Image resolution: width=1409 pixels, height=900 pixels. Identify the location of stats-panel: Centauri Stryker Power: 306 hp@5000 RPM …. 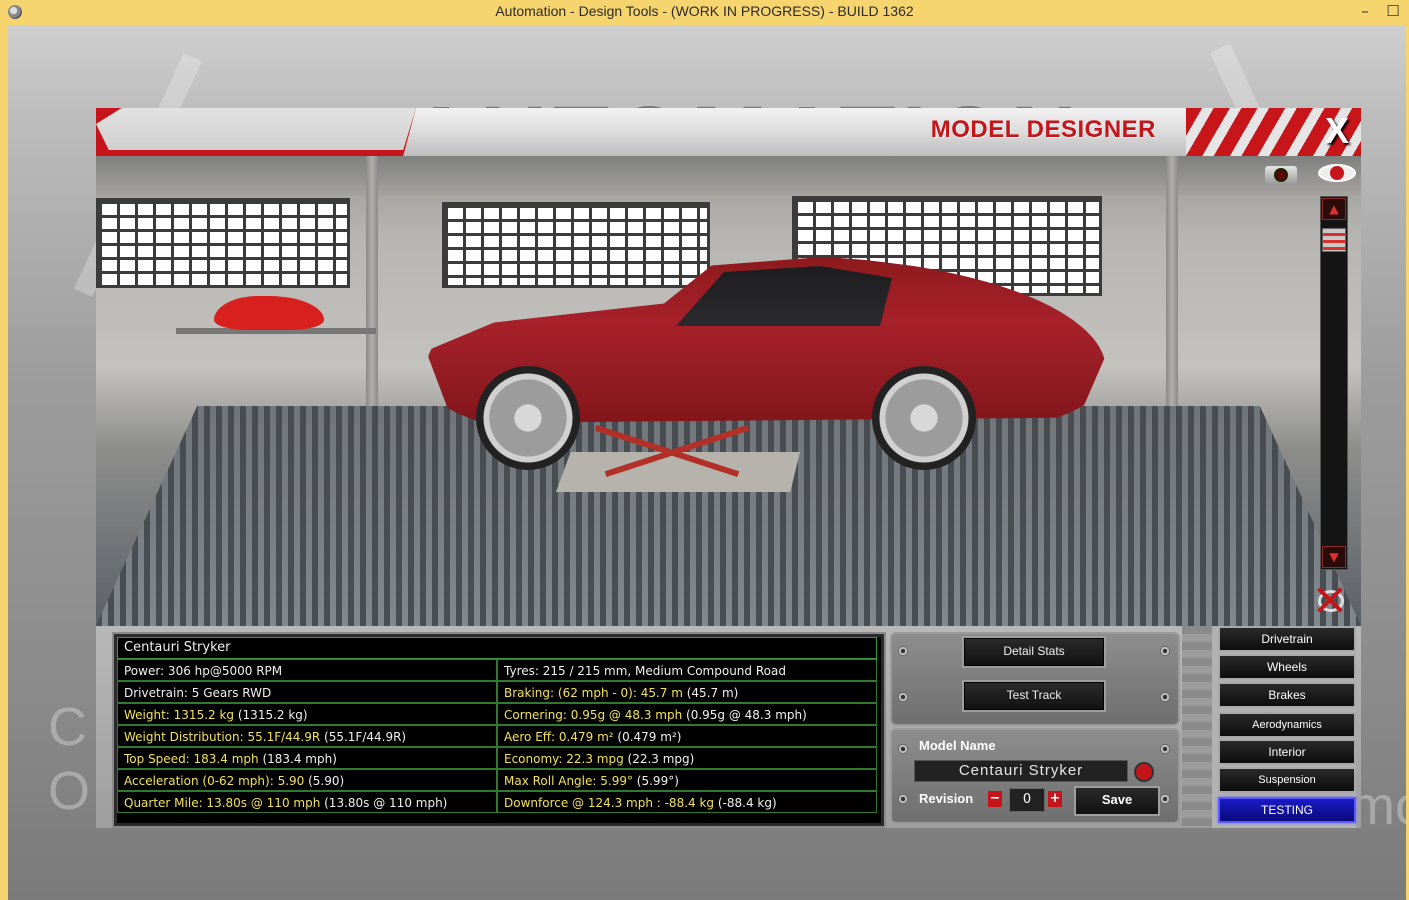
(499, 730).